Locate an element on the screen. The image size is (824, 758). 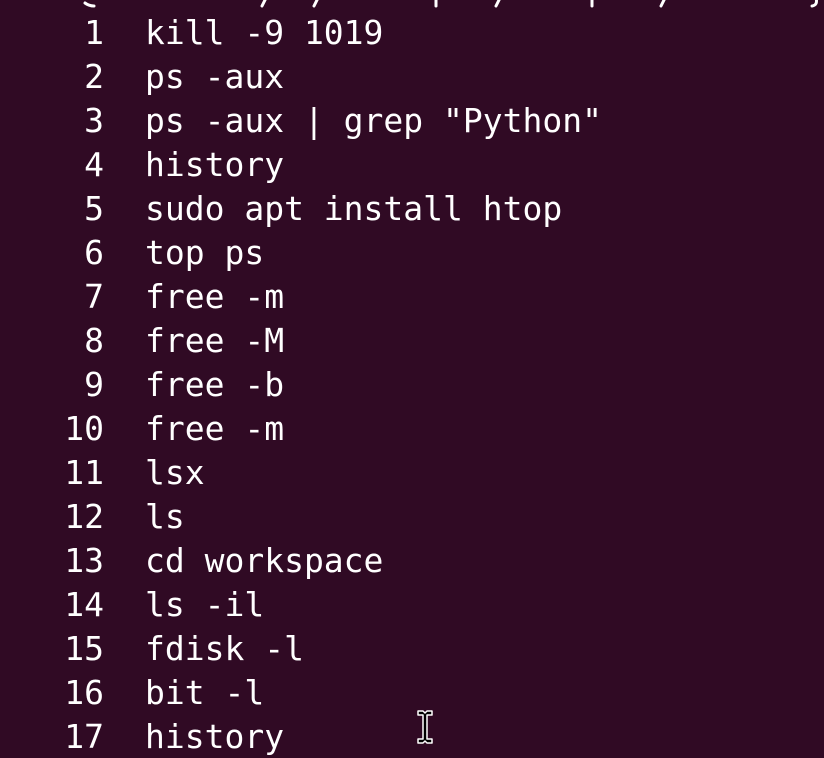
history-line-number: 5 is located at coordinates (94, 208).